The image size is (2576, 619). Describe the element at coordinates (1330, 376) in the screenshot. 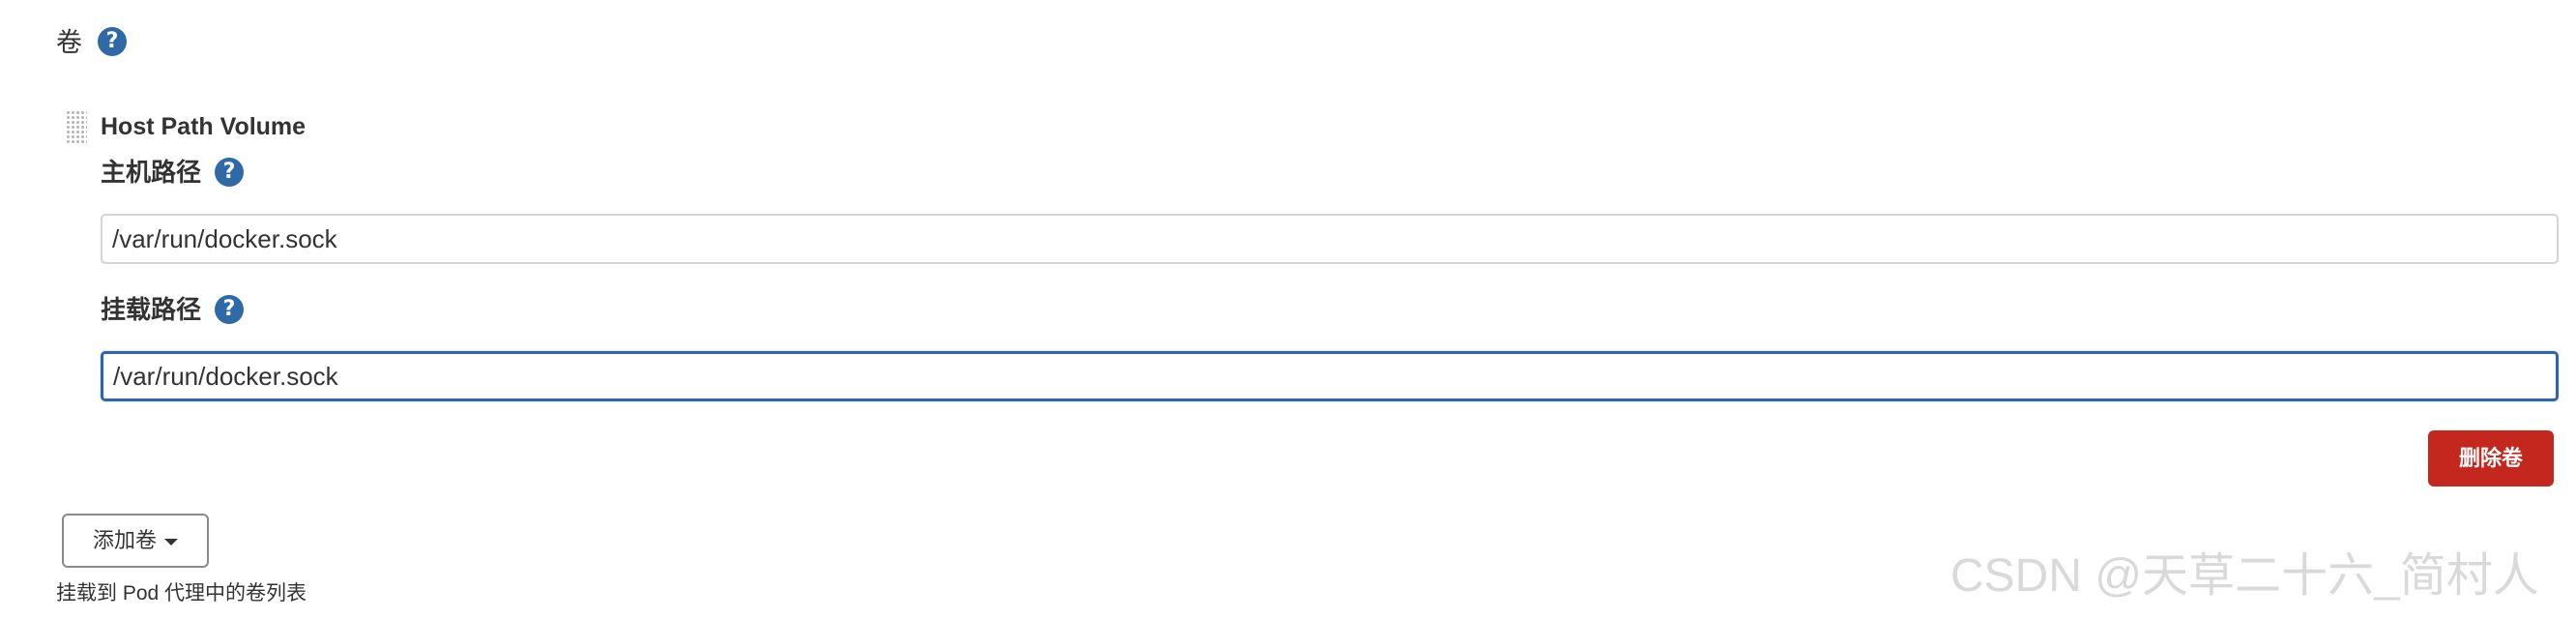

I see `mount-path-input` at that location.